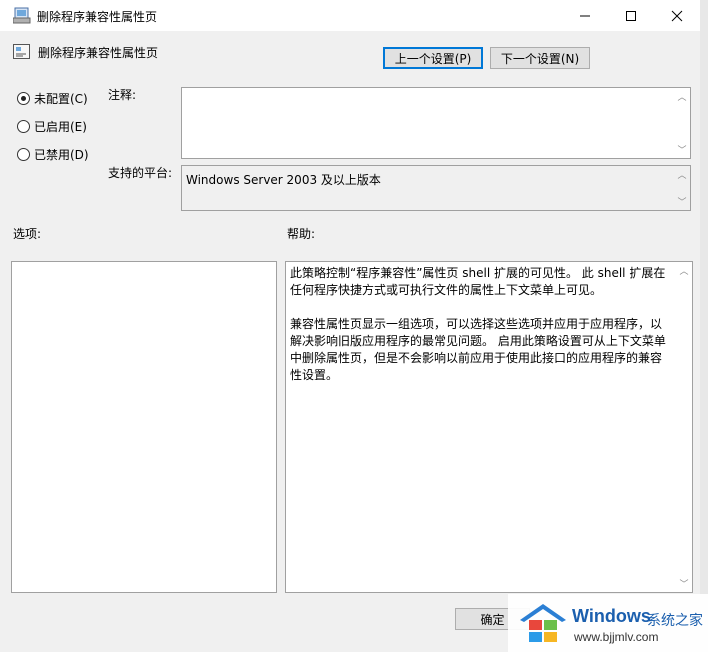  Describe the element at coordinates (97, 17) in the screenshot. I see `window-title: 删除程序兼容性属性页` at that location.